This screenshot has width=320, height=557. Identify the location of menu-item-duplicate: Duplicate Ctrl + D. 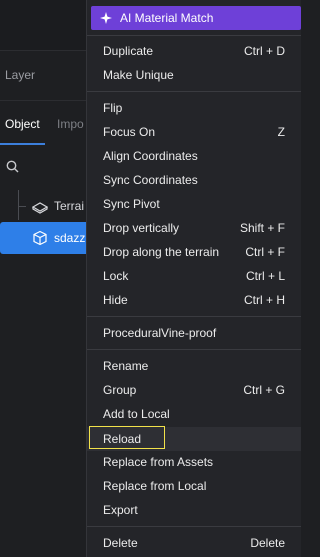
(194, 51).